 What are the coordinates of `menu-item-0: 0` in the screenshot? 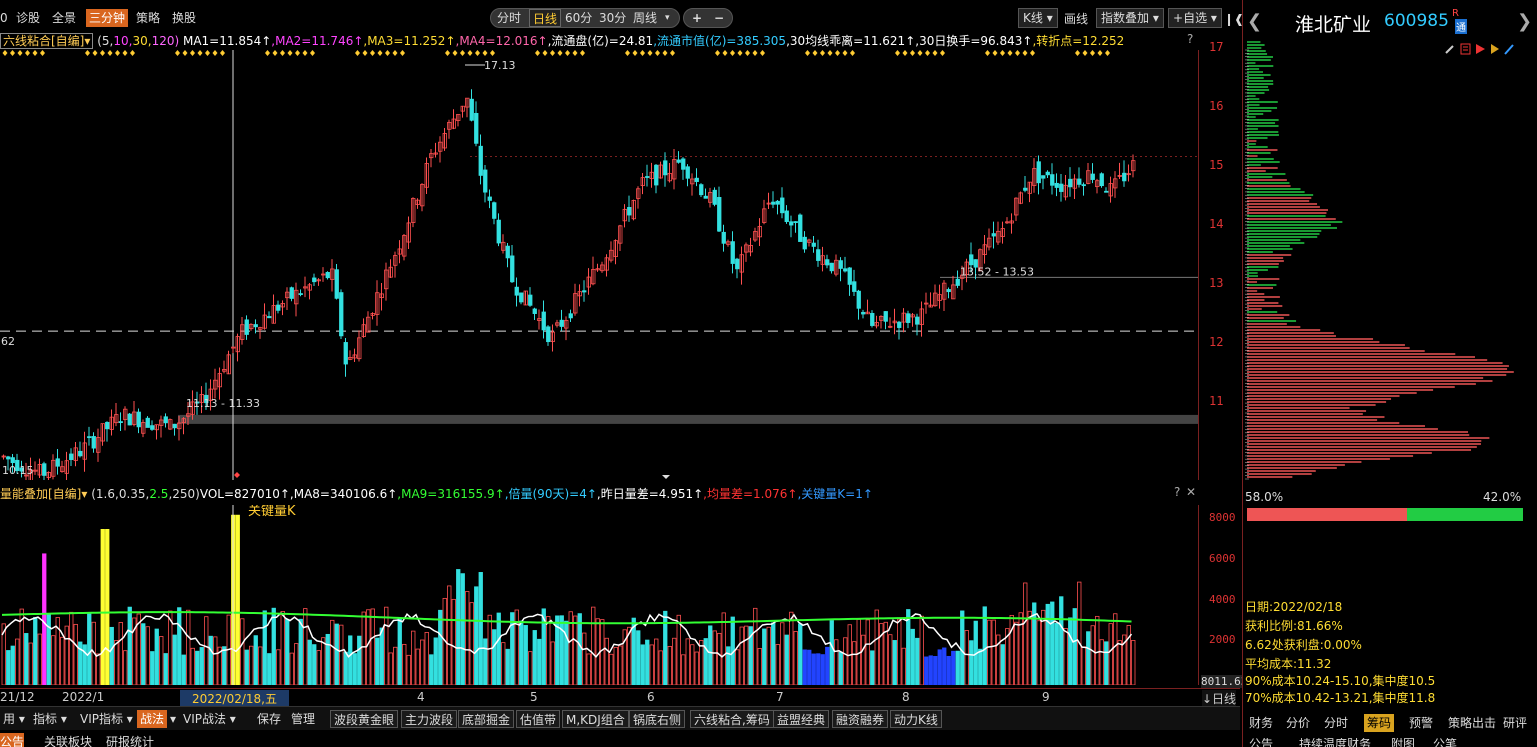 It's located at (4, 18).